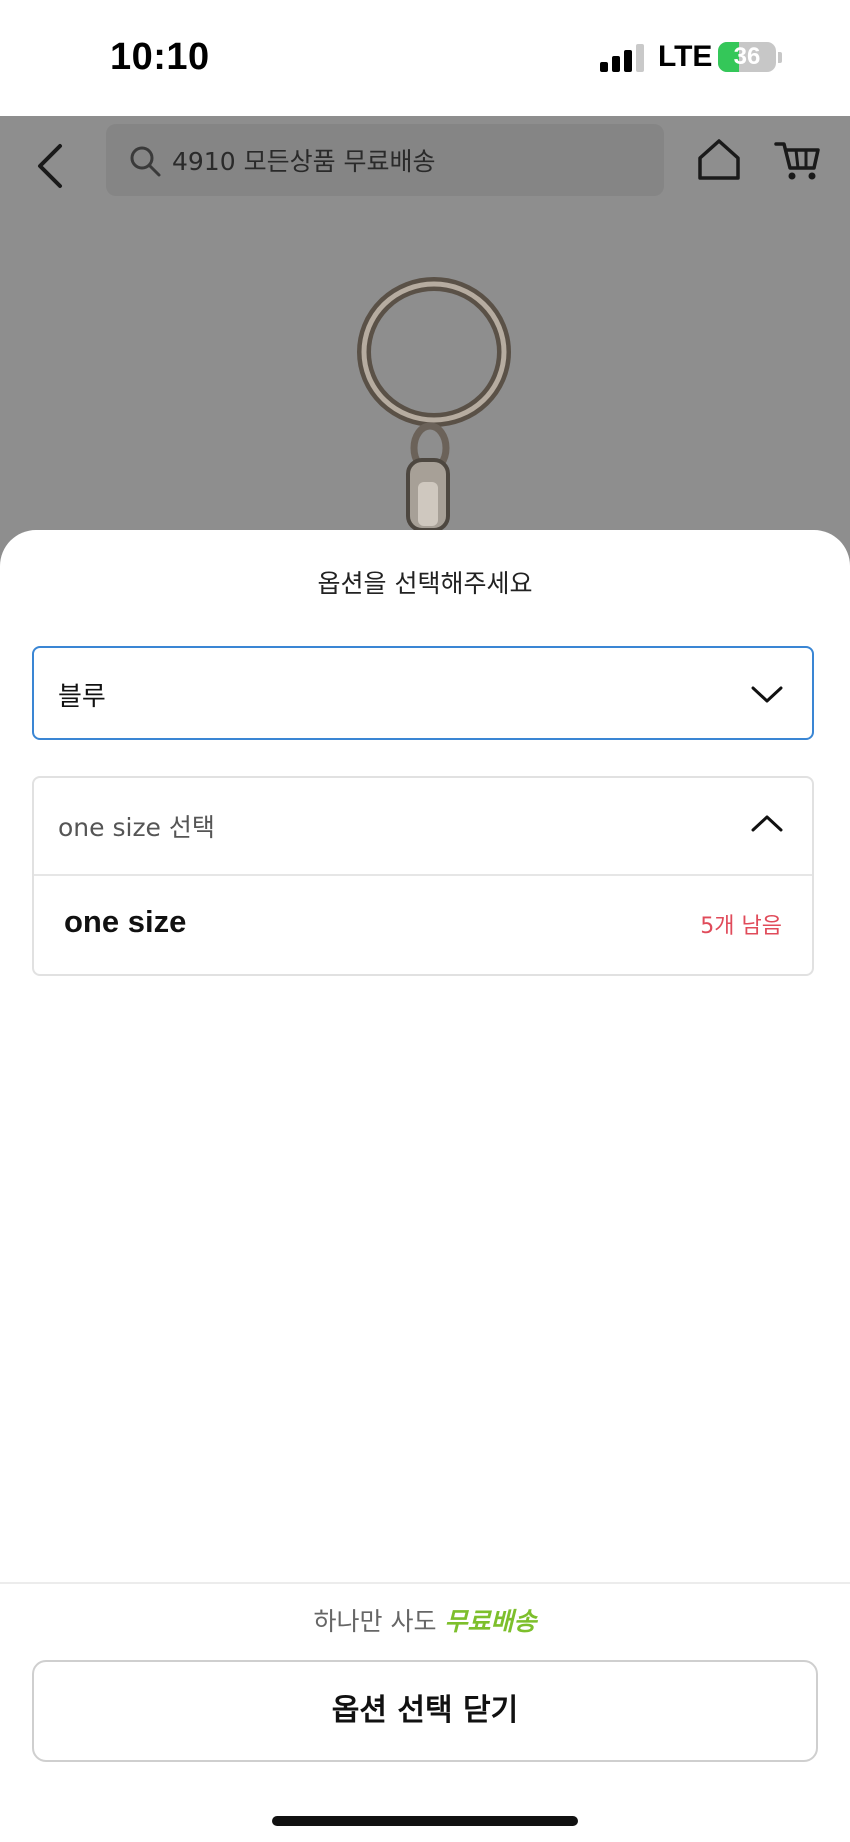  I want to click on promo-free-shipping: 무료배송, so click(490, 1621).